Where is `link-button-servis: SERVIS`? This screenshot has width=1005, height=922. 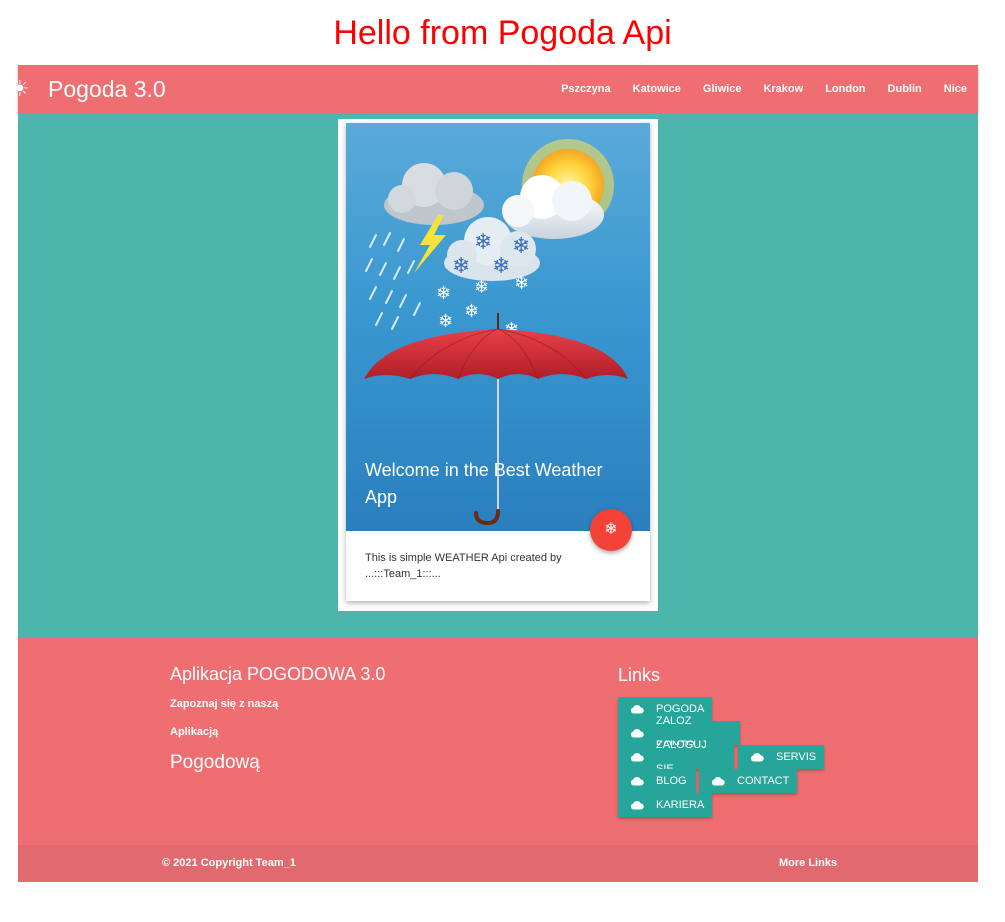 link-button-servis: SERVIS is located at coordinates (781, 757).